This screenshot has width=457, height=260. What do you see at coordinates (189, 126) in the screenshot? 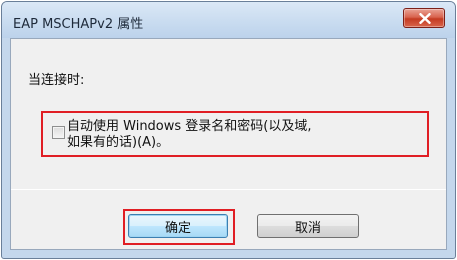
I see `checkbox-label-line-1: 自动使用 Windows 登录名和密码(以及域,` at bounding box center [189, 126].